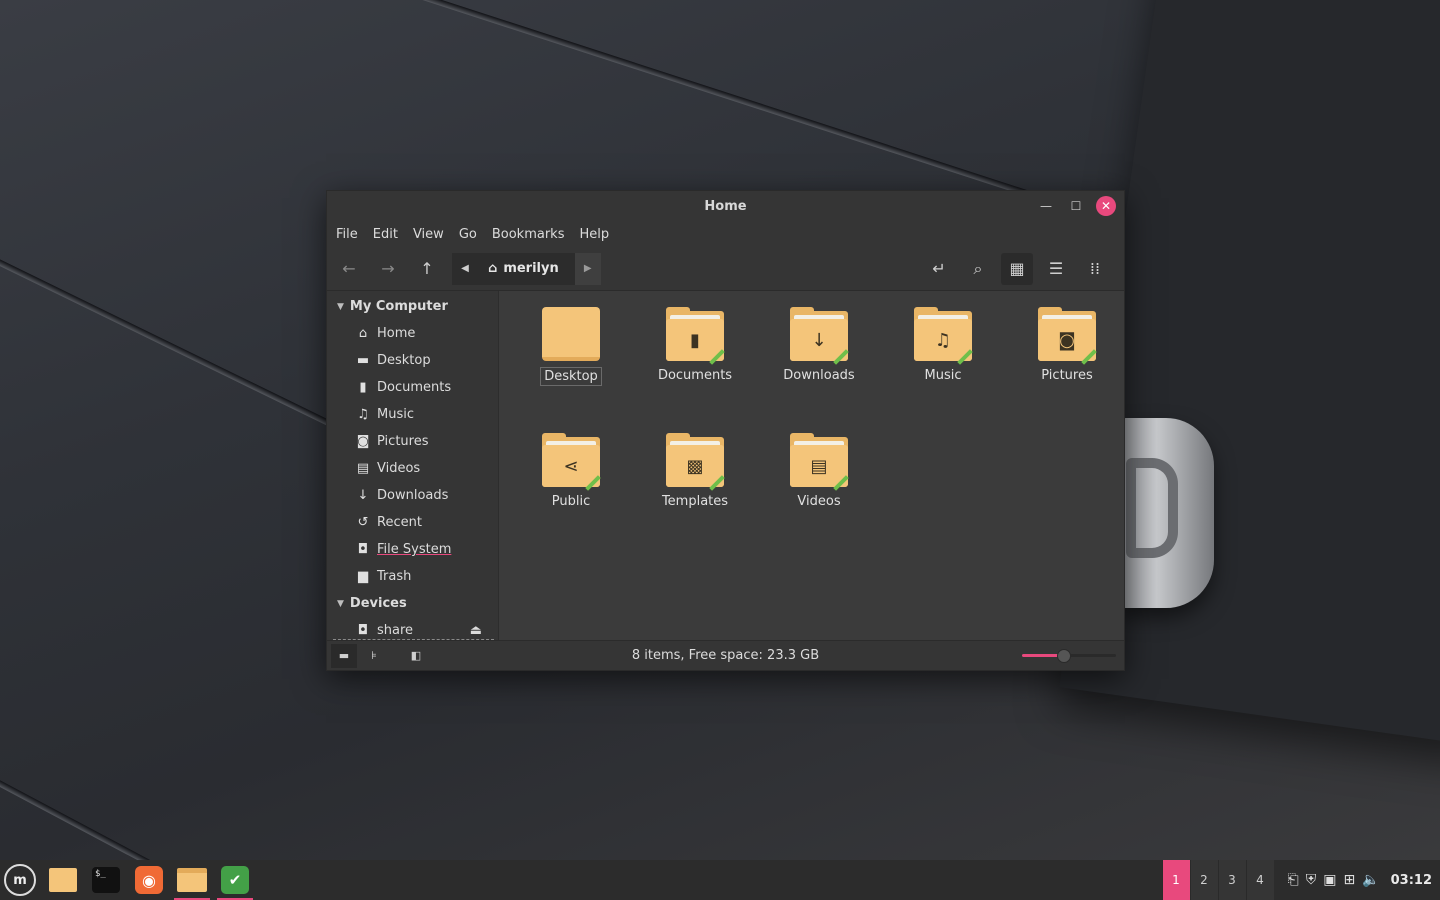 This screenshot has width=1440, height=900. Describe the element at coordinates (939, 269) in the screenshot. I see `location-toggle-button: ↵` at that location.